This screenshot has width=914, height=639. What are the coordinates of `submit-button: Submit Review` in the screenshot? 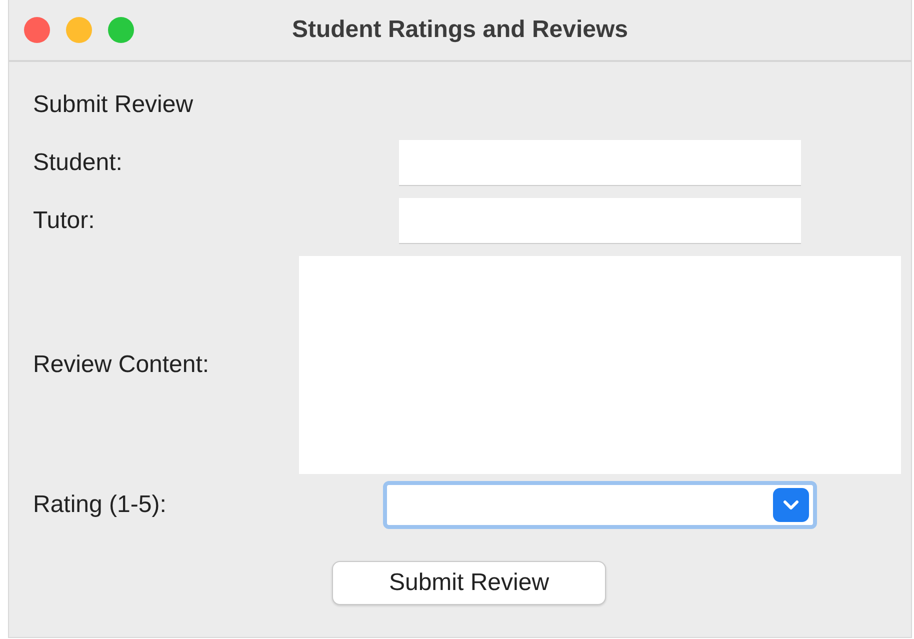 It's located at (469, 583).